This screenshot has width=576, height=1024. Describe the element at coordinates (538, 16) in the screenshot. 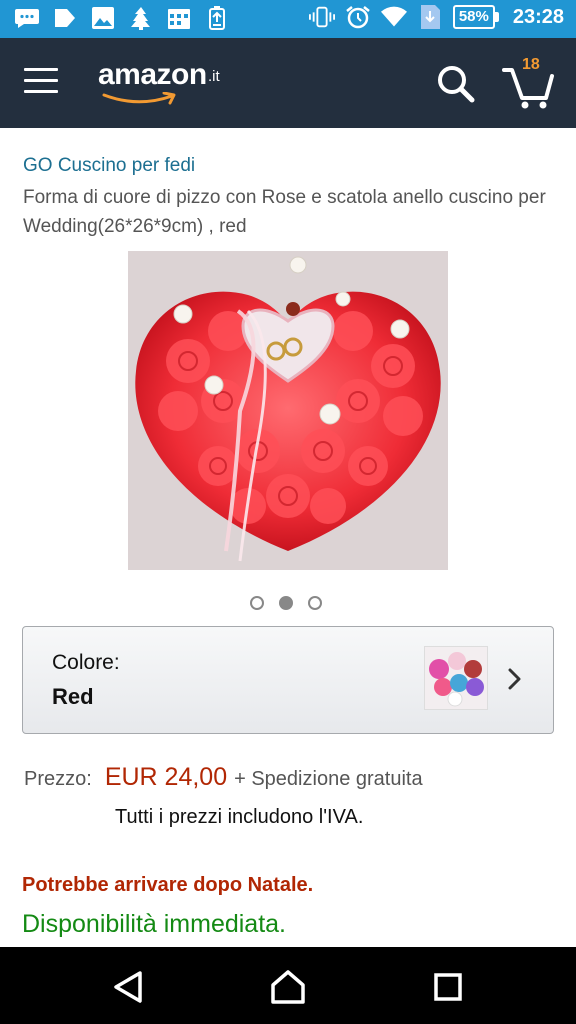

I see `clock: 23:28` at that location.